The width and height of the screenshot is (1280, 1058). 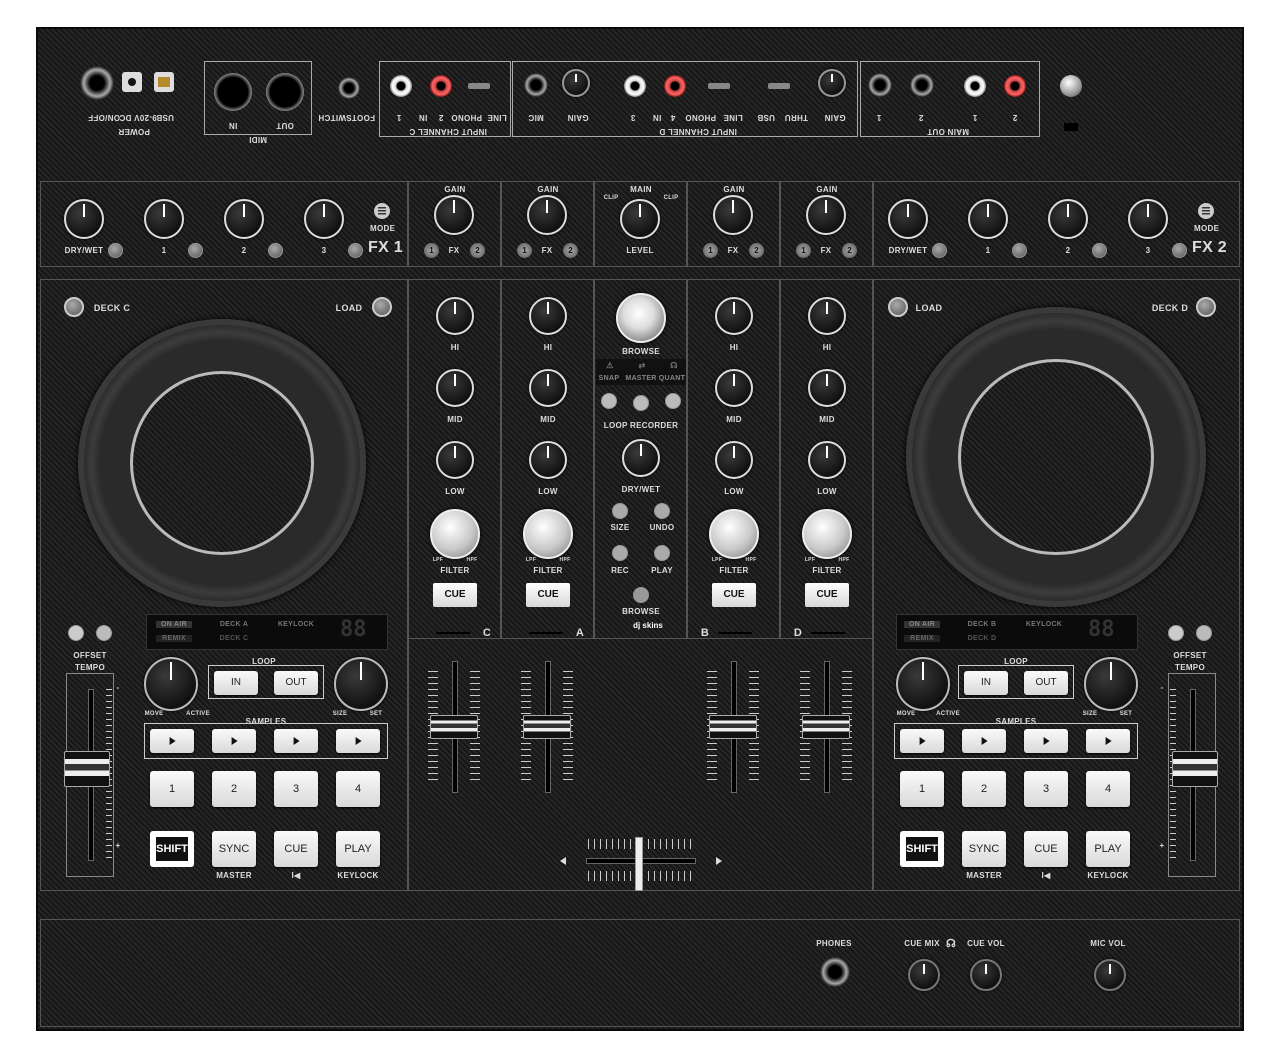 What do you see at coordinates (547, 215) in the screenshot?
I see `gain-a-knob` at bounding box center [547, 215].